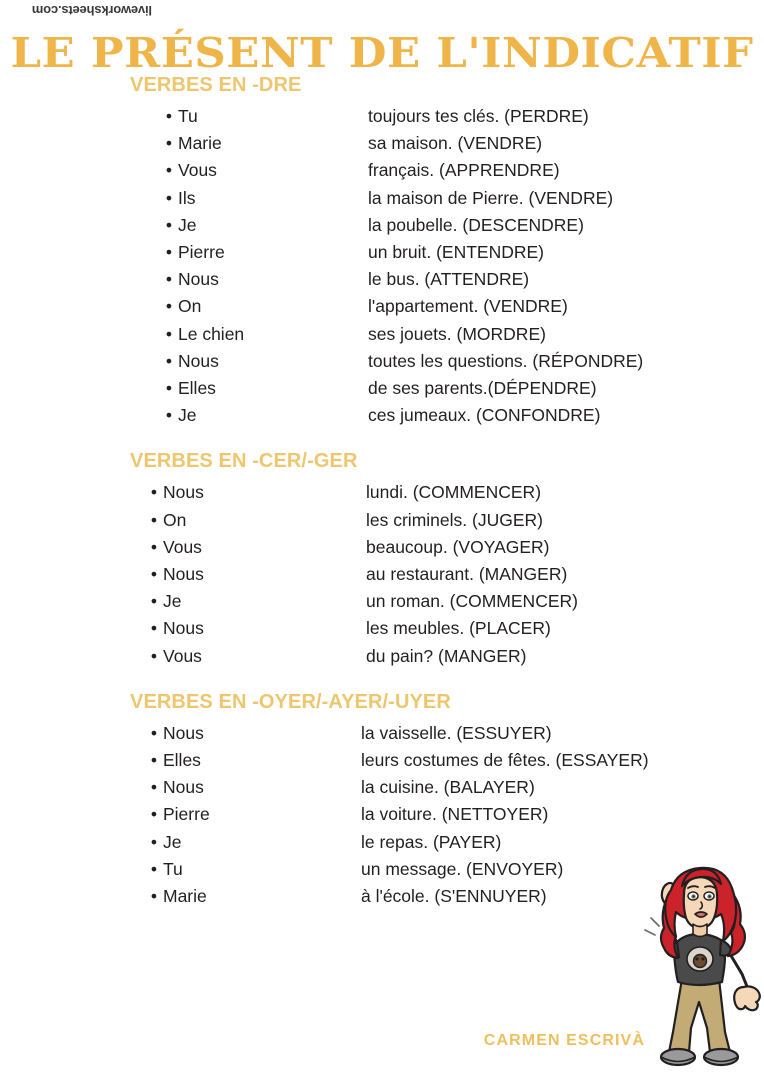 This screenshot has height=1080, width=764. What do you see at coordinates (382, 814) in the screenshot?
I see `exercise-item: • Pierre la voiture. (NETTOYER)` at bounding box center [382, 814].